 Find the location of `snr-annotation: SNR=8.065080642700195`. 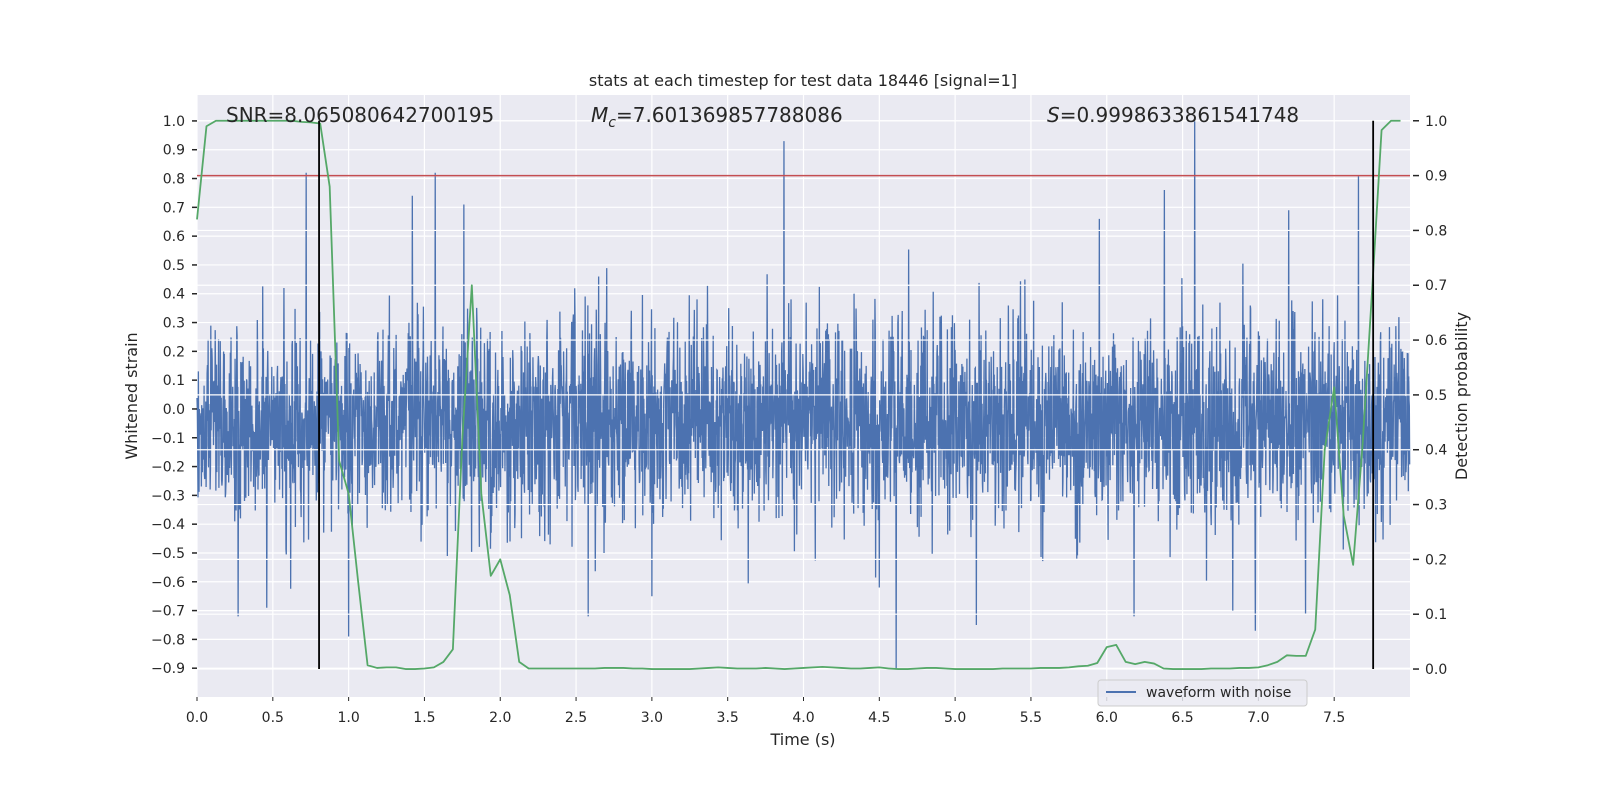

snr-annotation: SNR=8.065080642700195 is located at coordinates (360, 115).